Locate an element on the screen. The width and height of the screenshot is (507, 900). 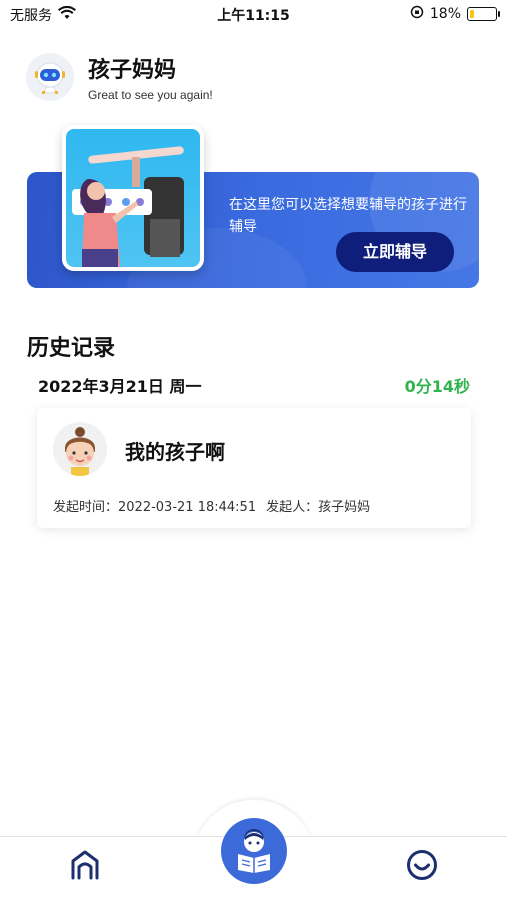
reading-child-icon is located at coordinates (254, 851).